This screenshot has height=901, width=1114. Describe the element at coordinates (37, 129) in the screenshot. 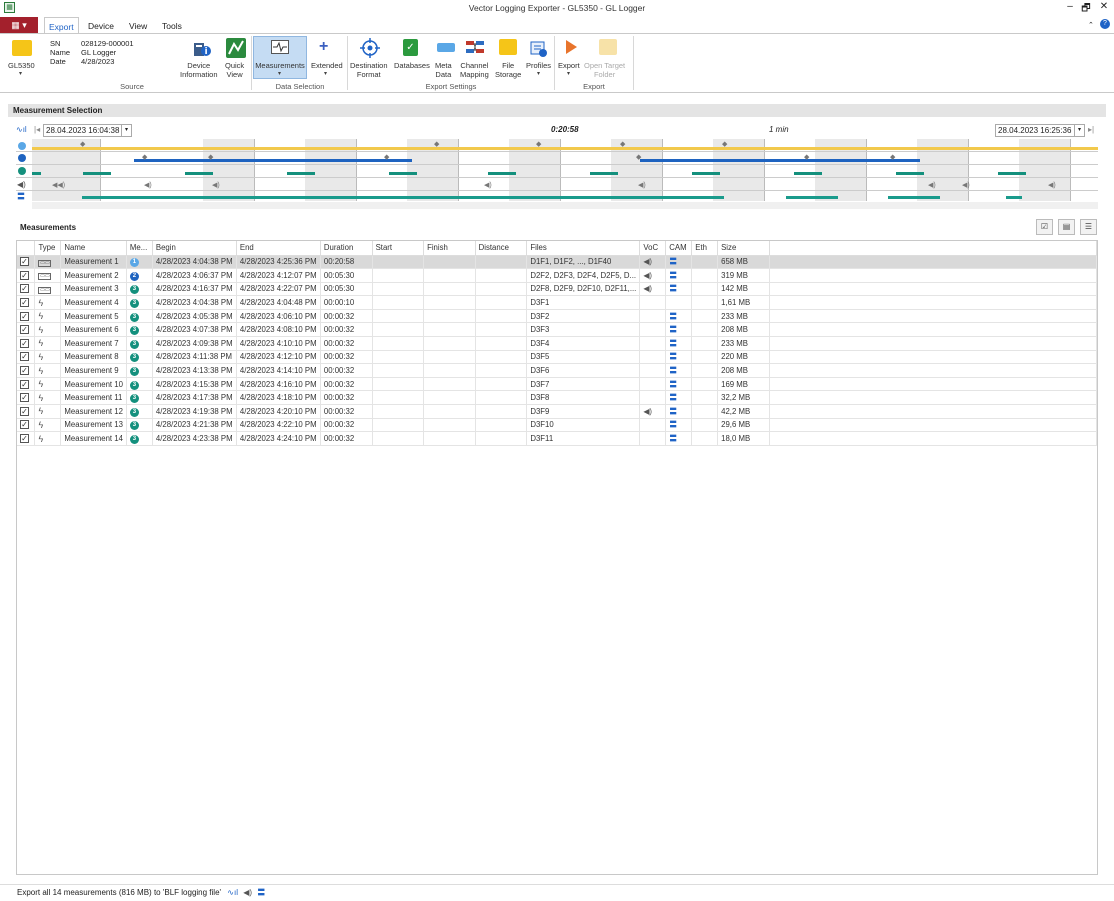

I see `first-icon: |◂` at that location.